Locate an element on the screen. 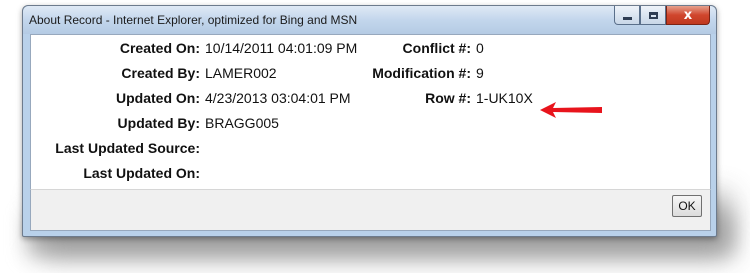 The width and height of the screenshot is (750, 273). updated-by-value: BRAGG005 is located at coordinates (242, 123).